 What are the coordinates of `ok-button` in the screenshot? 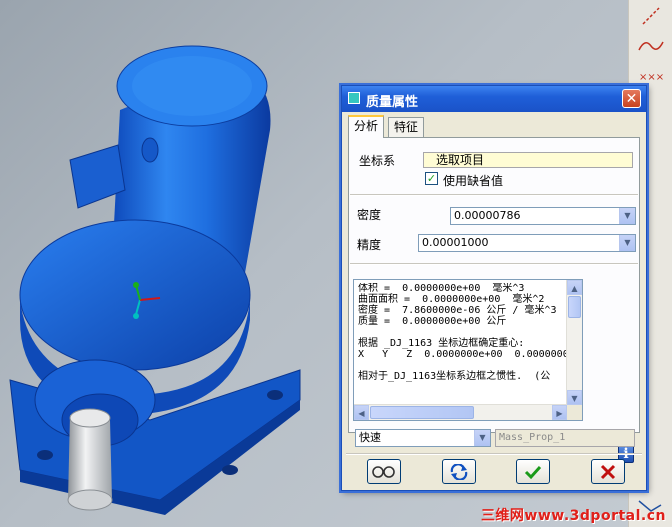 It's located at (533, 471).